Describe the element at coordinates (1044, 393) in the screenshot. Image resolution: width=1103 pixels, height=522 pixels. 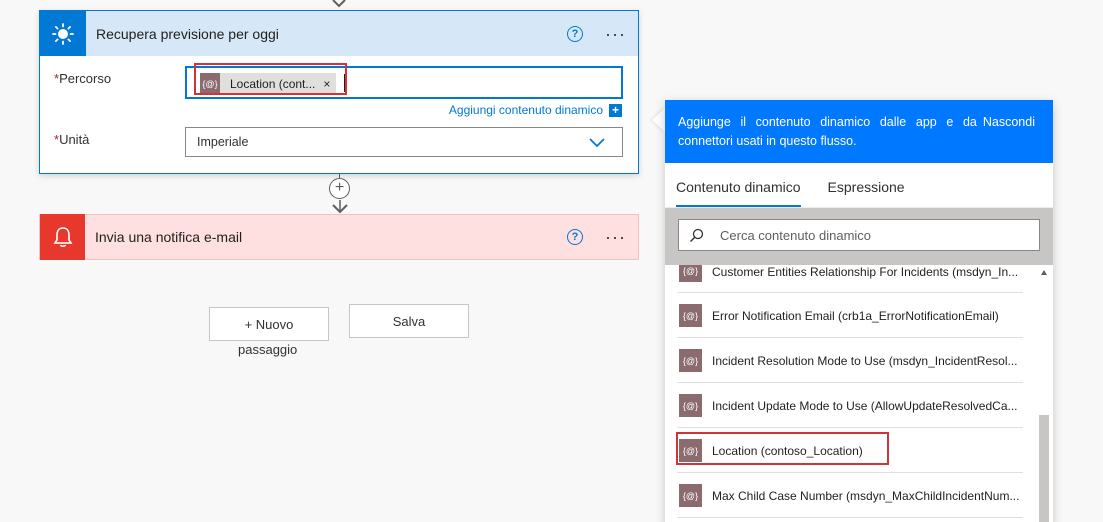
I see `panel-scrollbar` at that location.